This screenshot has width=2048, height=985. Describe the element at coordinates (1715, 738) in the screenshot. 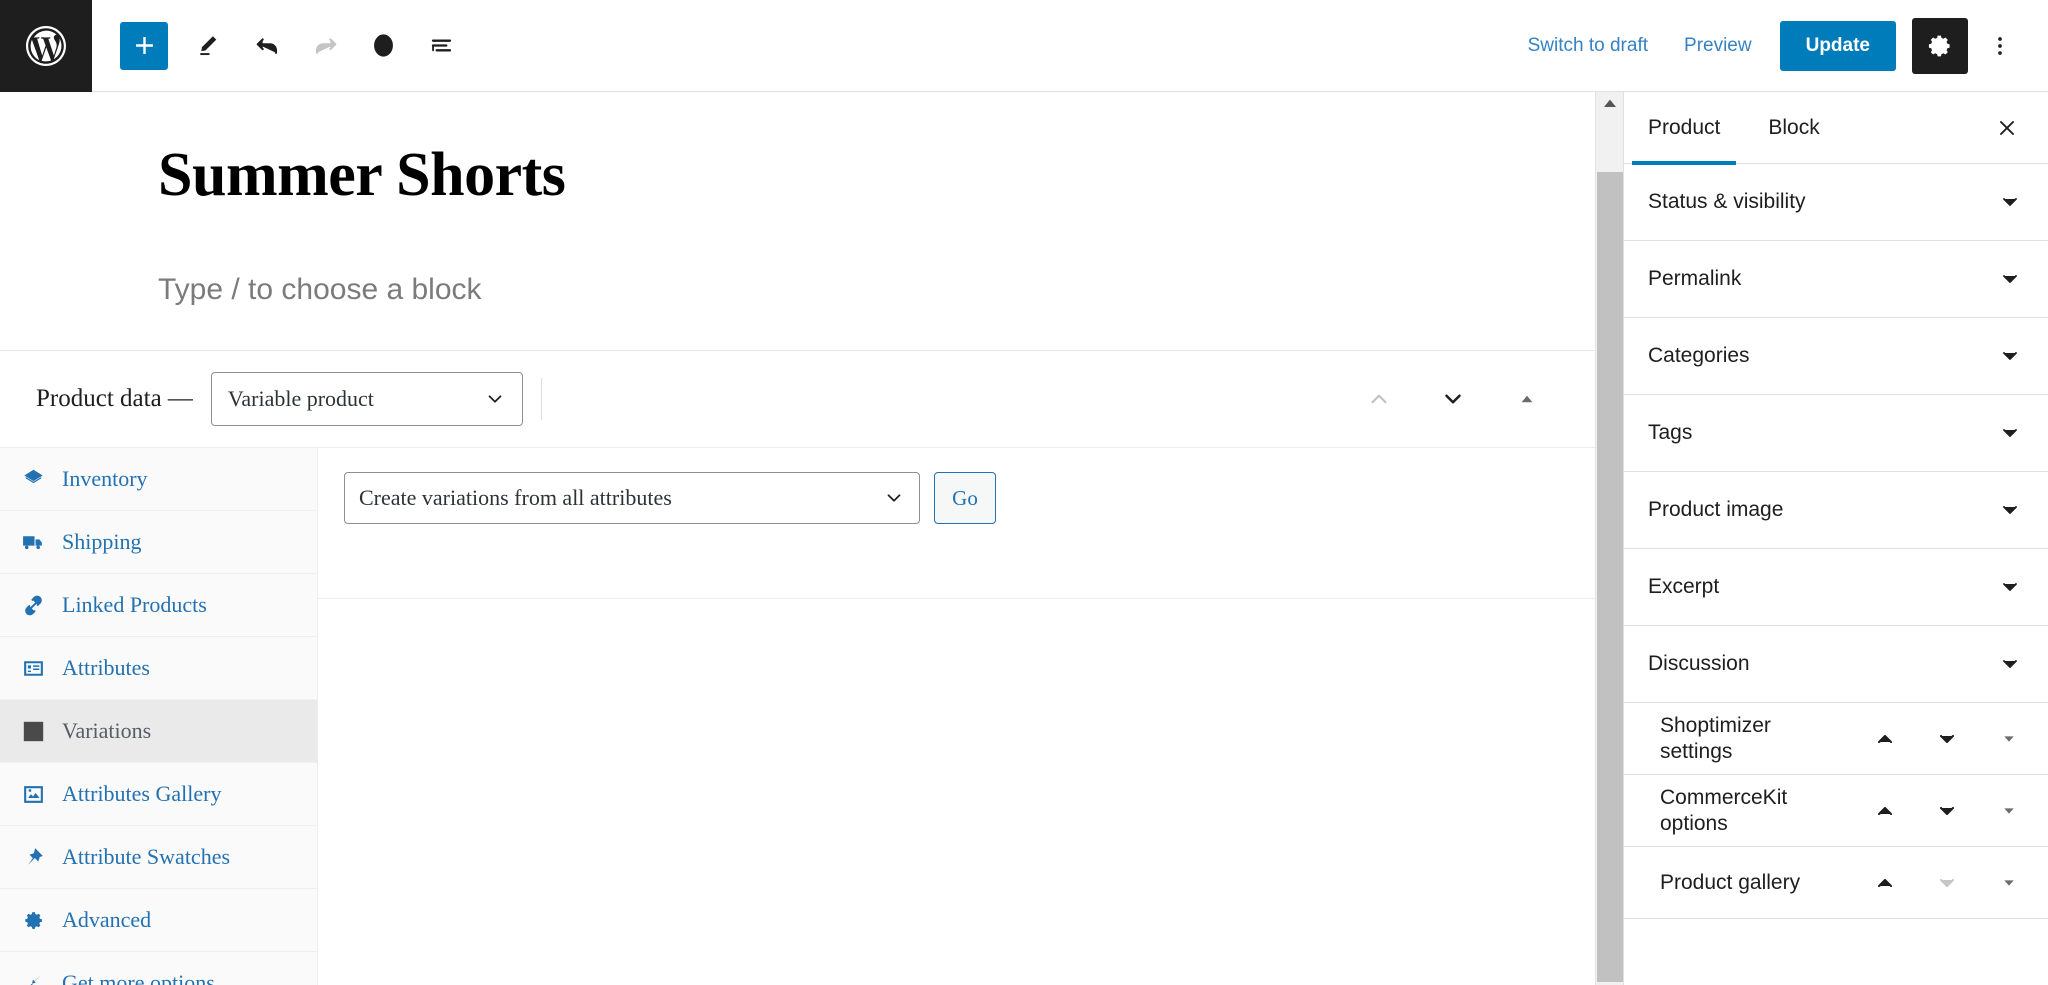

I see `metabox-label: Shoptimizer settings` at that location.